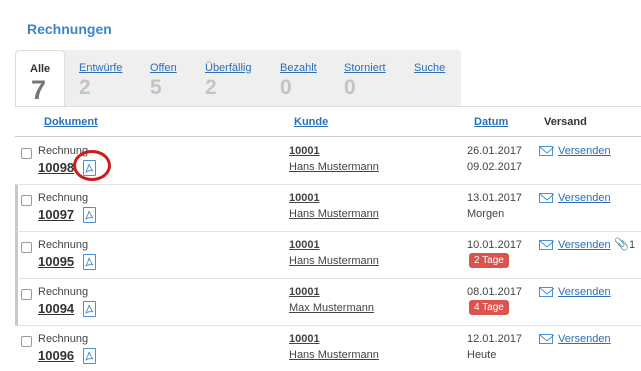 The height and width of the screenshot is (371, 641). What do you see at coordinates (305, 78) in the screenshot?
I see `tab-bezahlt: Bezahlt 0` at bounding box center [305, 78].